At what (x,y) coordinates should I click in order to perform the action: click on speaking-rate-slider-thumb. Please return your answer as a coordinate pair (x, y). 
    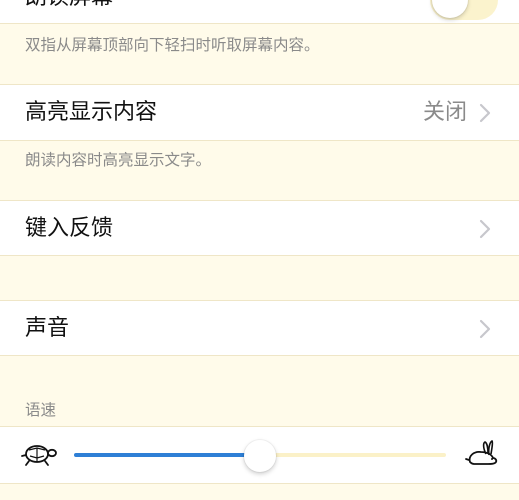
    Looking at the image, I should click on (260, 456).